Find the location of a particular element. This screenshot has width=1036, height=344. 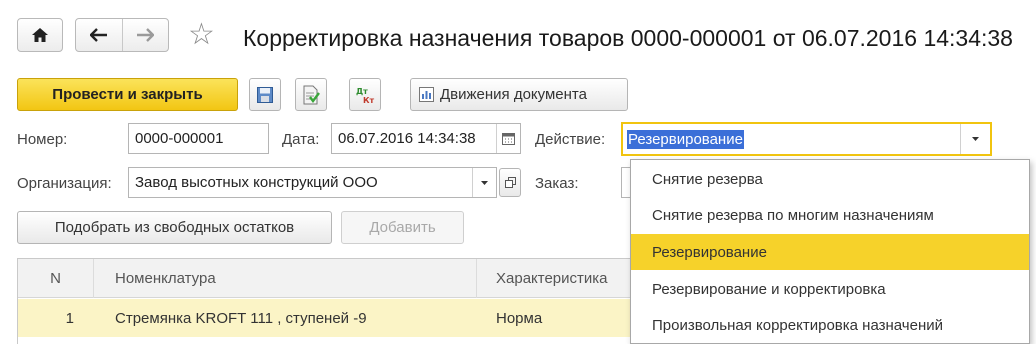

action-dropdown-button is located at coordinates (975, 139).